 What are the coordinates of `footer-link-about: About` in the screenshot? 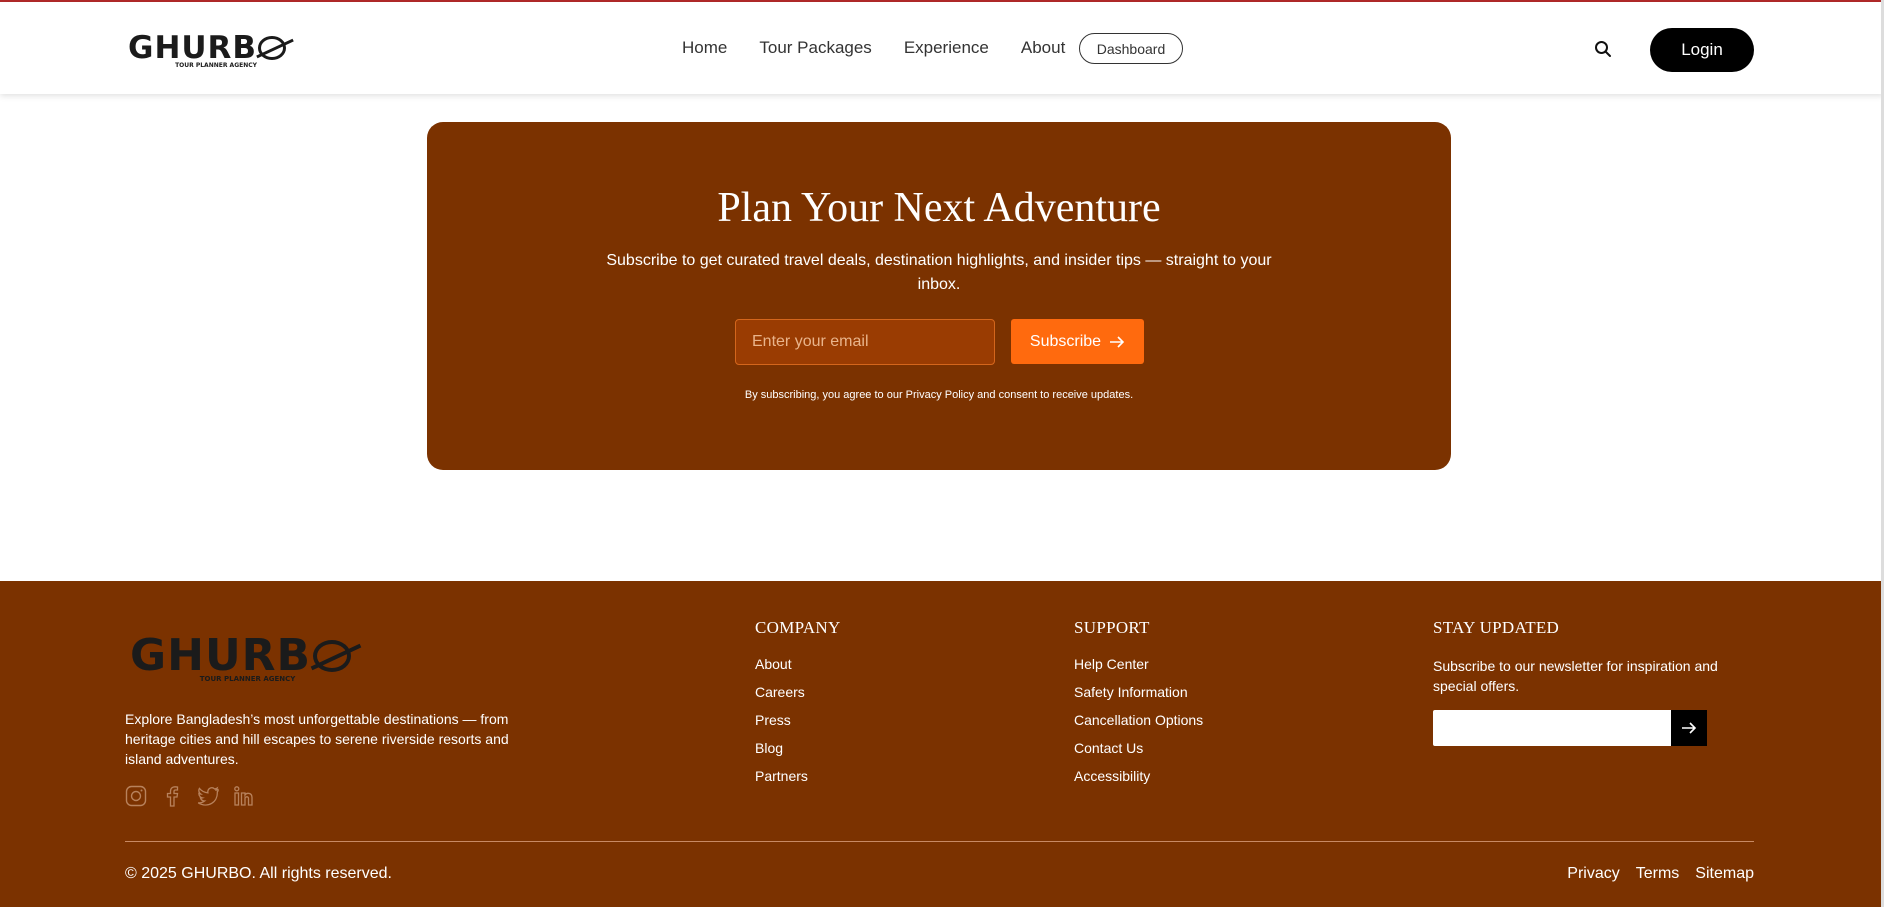 It's located at (798, 664).